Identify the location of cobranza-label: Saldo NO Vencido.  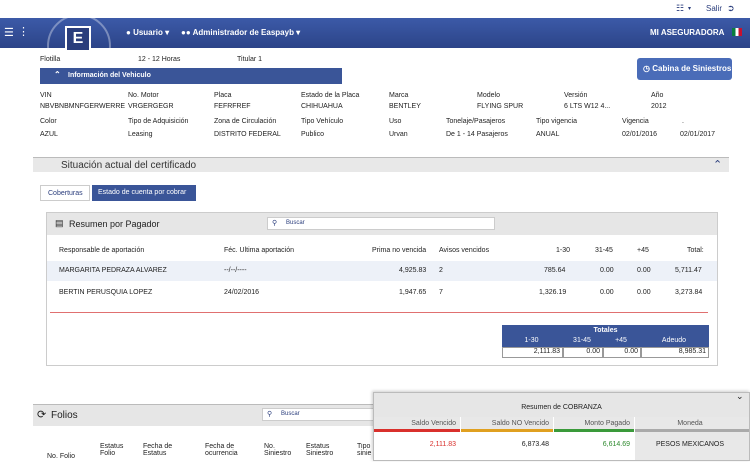
(507, 423).